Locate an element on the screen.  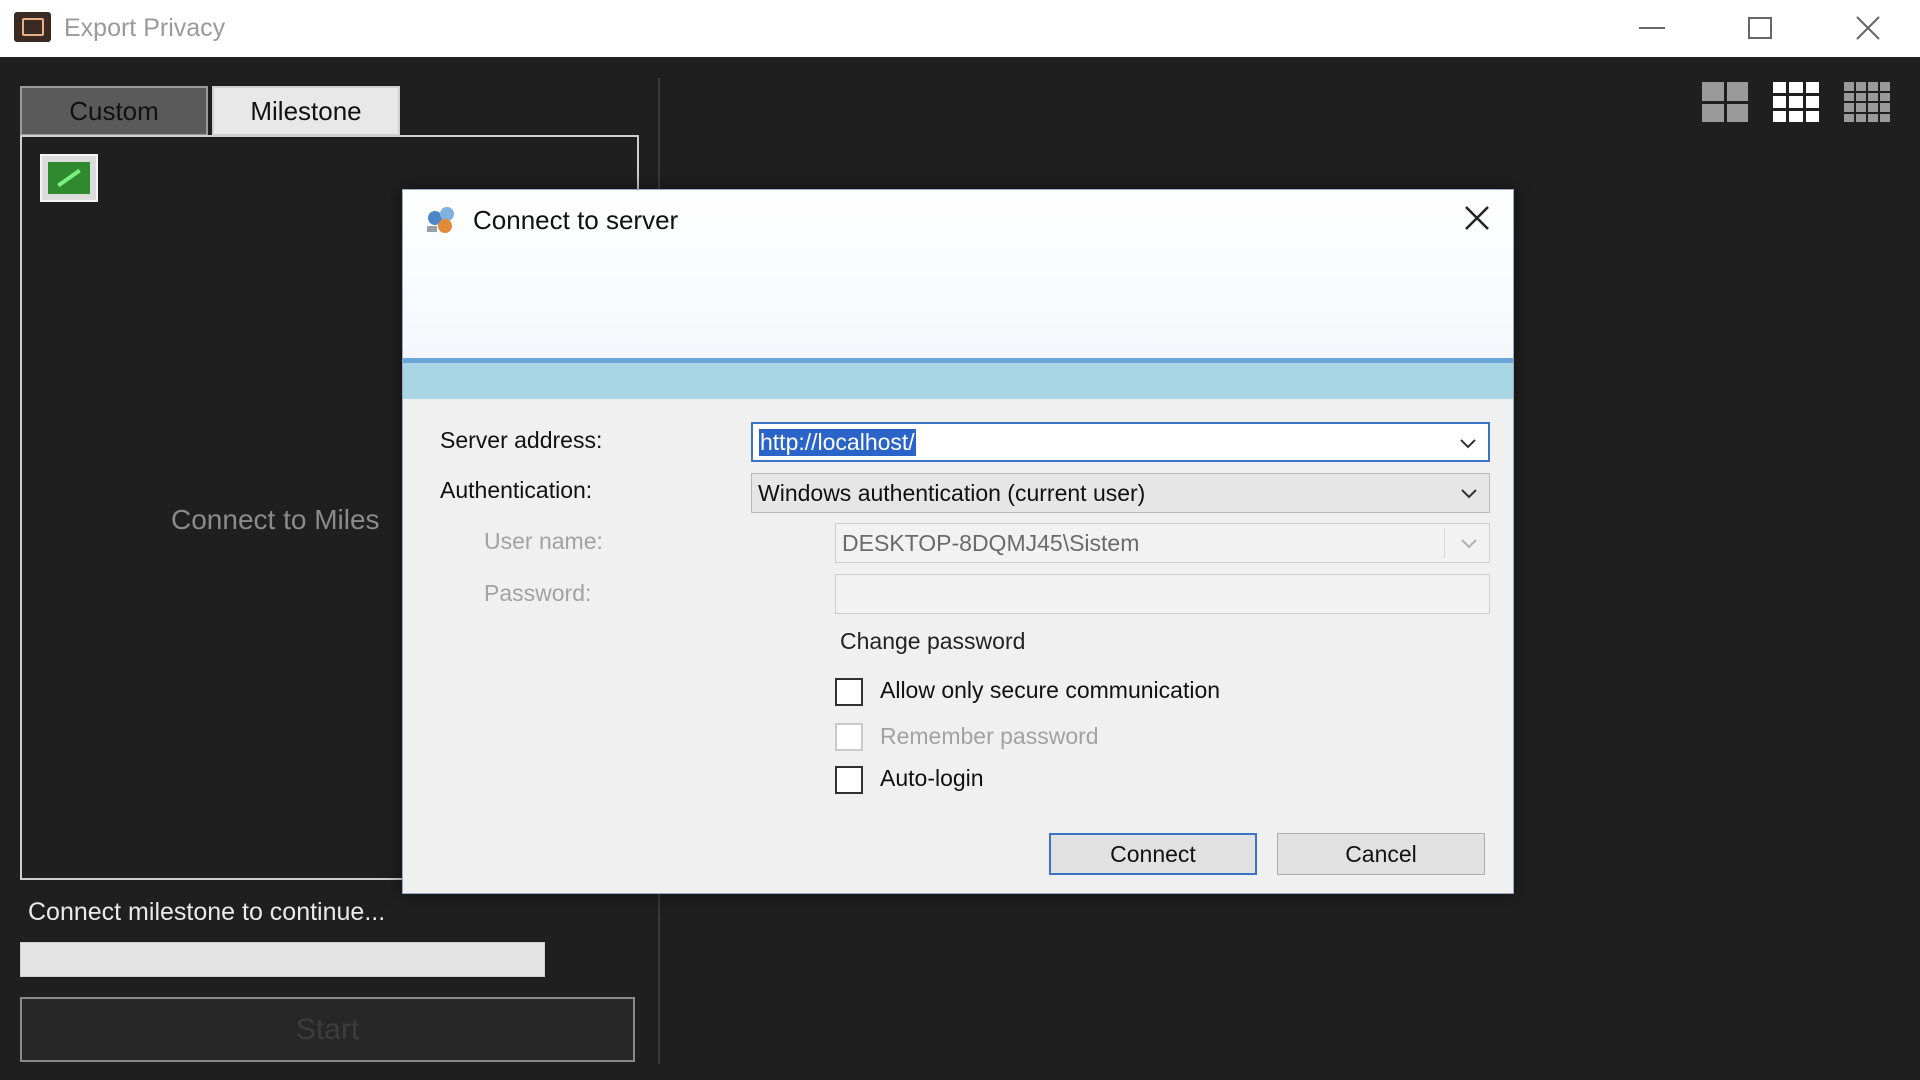
cancel-button: Cancel is located at coordinates (1381, 854).